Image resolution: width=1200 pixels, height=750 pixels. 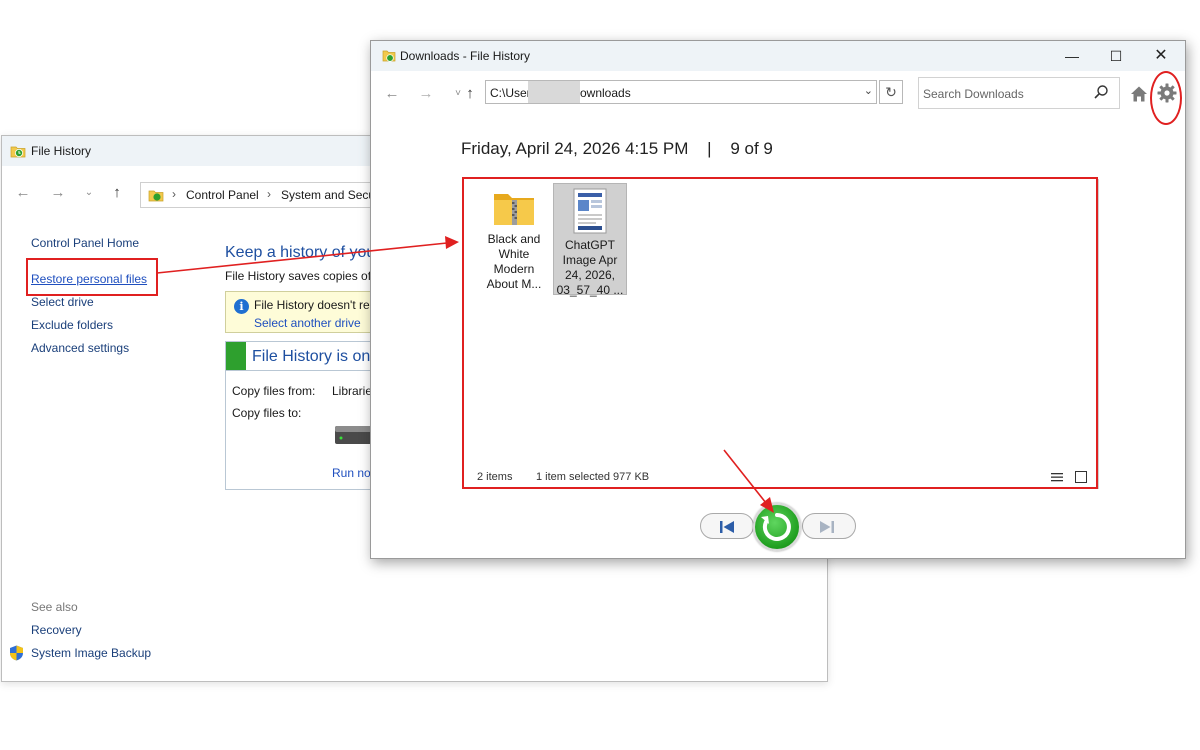 I want to click on recovery-link: Recovery, so click(x=56, y=630).